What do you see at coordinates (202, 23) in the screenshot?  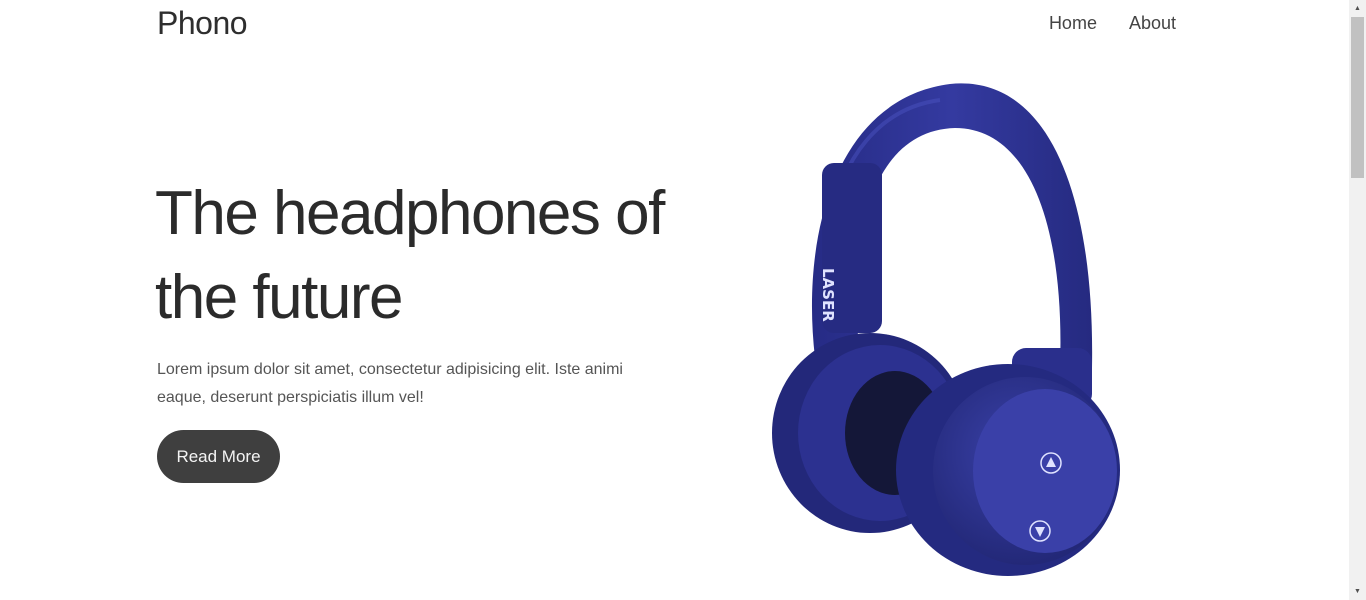 I see `brand-logo: Phono` at bounding box center [202, 23].